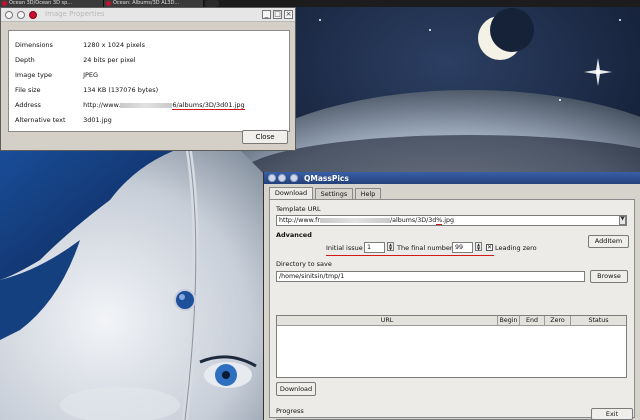 This screenshot has height=420, width=640. What do you see at coordinates (75, 14) in the screenshot?
I see `dialog-title: Image Properties` at bounding box center [75, 14].